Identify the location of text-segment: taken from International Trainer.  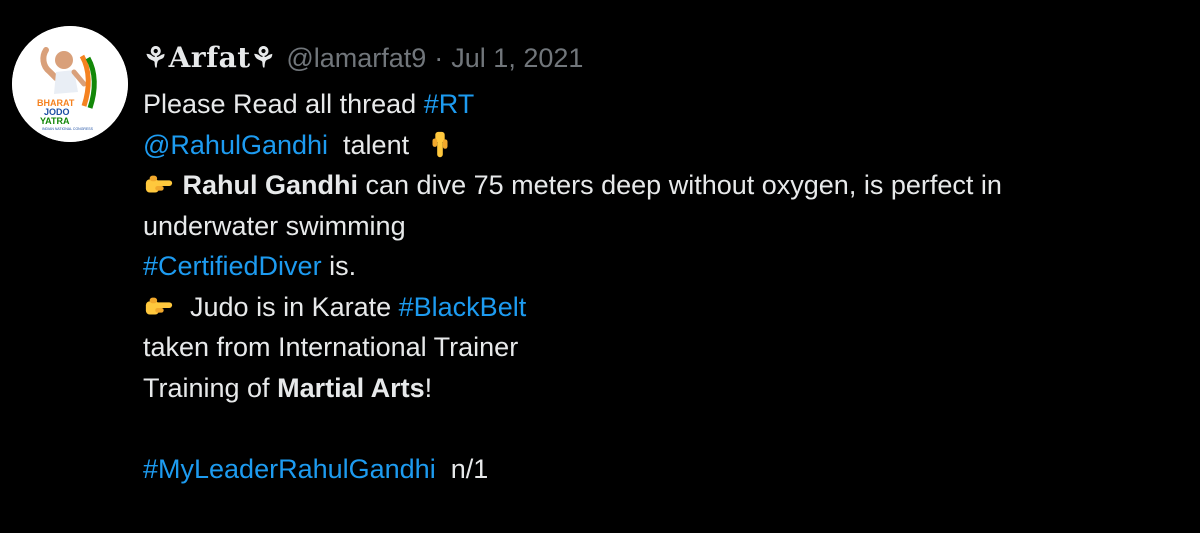
(331, 347).